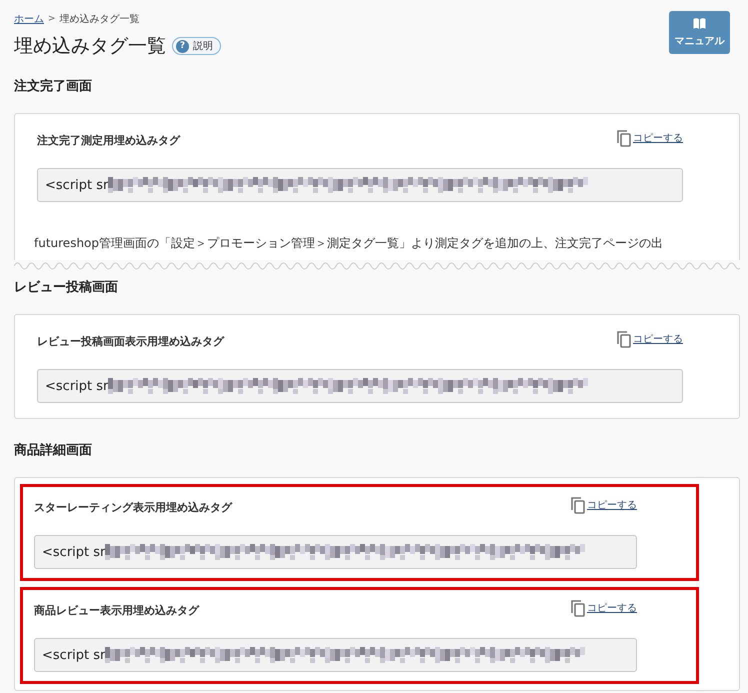 This screenshot has height=693, width=748. What do you see at coordinates (349, 243) in the screenshot?
I see `instruction-text: futureshop管理画面の「設定＞プロモーション管理＞測定タグ一覧」より測定タグを追加の上、注文完了ページの出` at bounding box center [349, 243].